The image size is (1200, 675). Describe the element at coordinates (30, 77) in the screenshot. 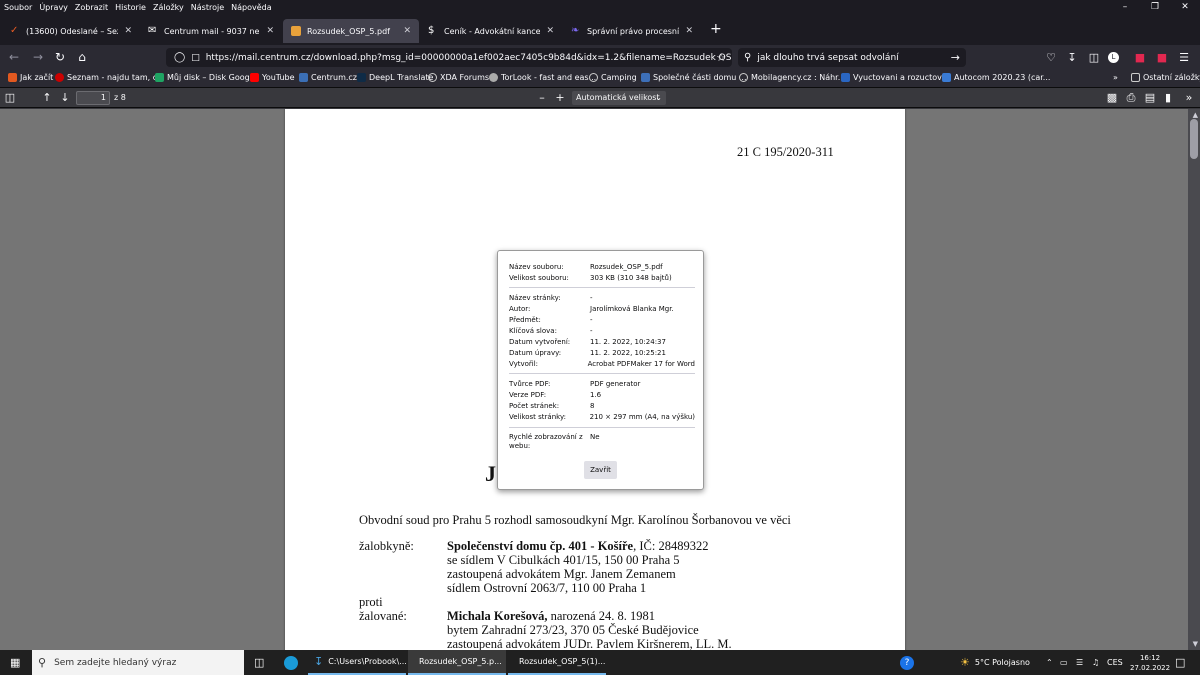

I see `bookmark-item: Jak začít` at that location.